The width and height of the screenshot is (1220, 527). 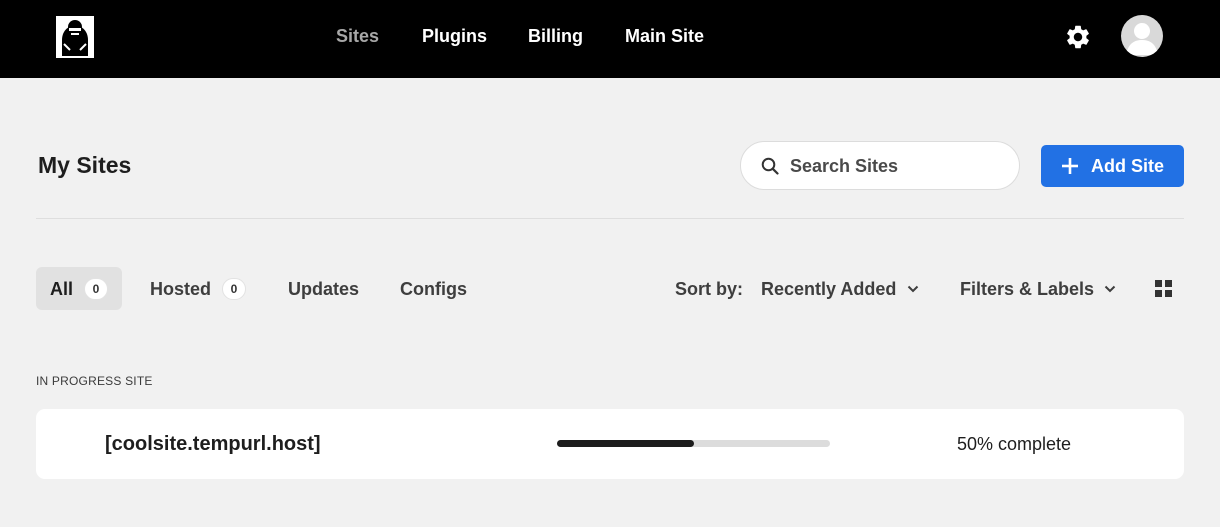 What do you see at coordinates (454, 36) in the screenshot?
I see `nav-plugins: Plugins` at bounding box center [454, 36].